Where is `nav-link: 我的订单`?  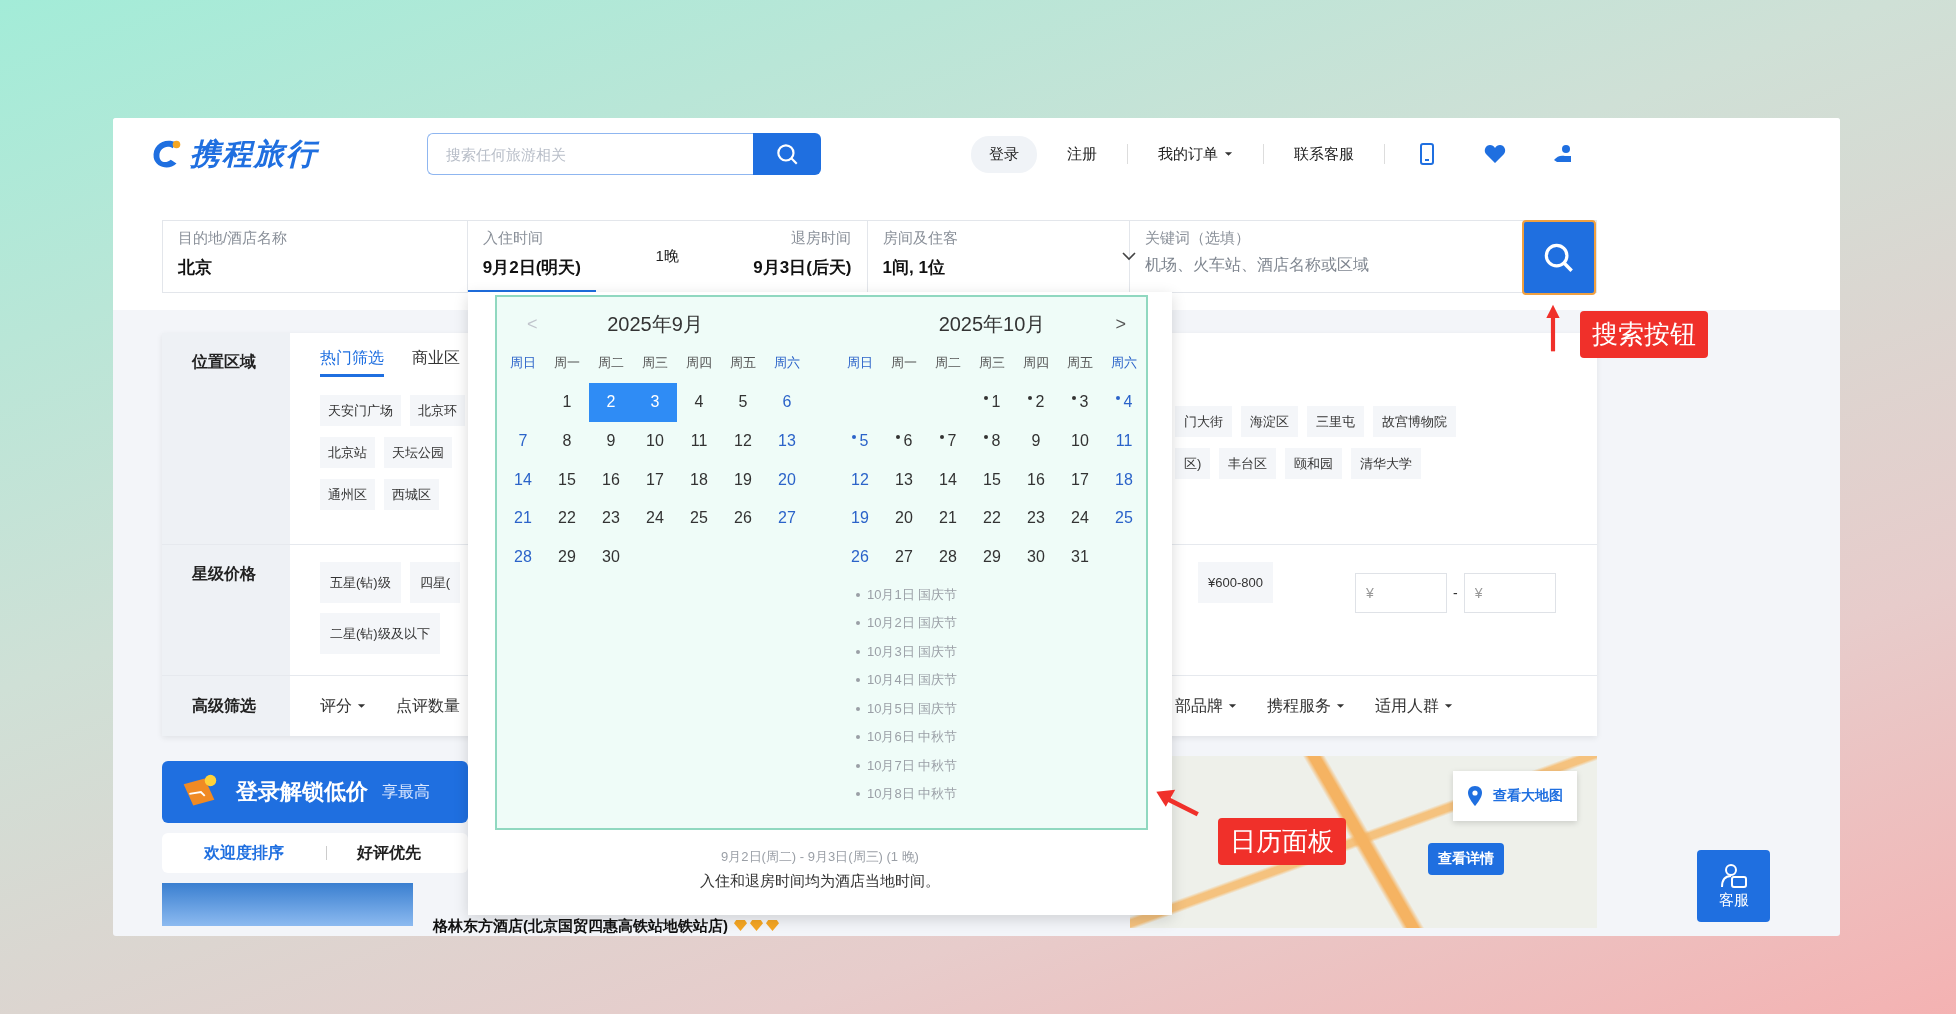
nav-link: 我的订单 is located at coordinates (1195, 154).